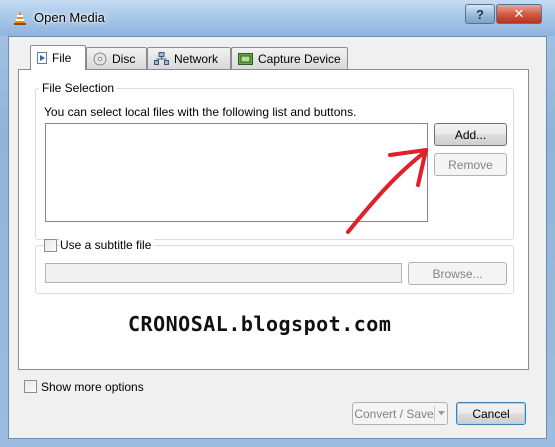  Describe the element at coordinates (245, 58) in the screenshot. I see `capture-device-icon` at that location.